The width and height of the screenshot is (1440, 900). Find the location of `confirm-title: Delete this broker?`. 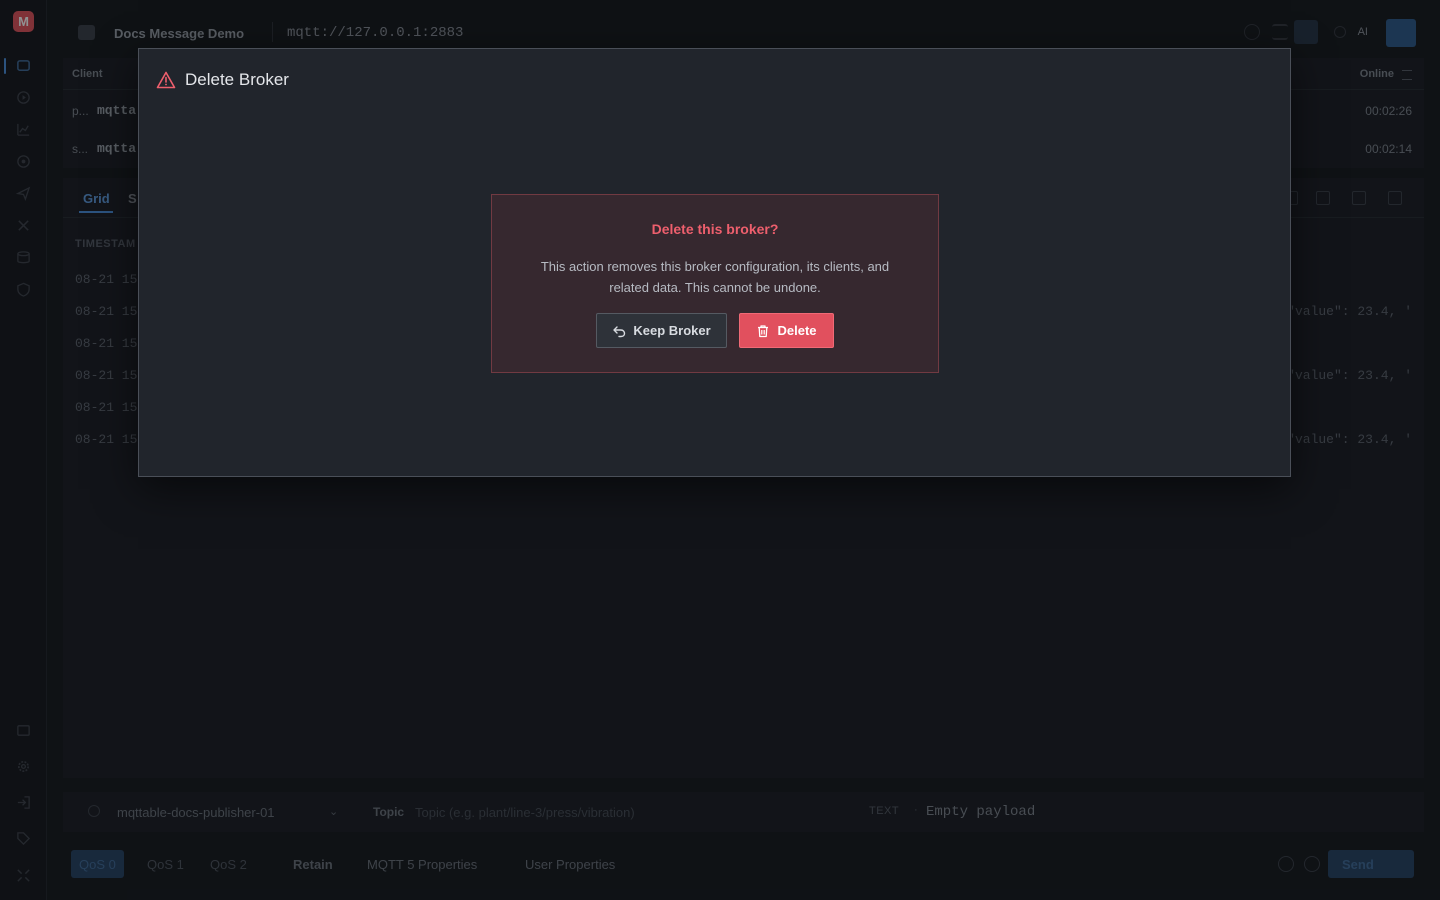

confirm-title: Delete this broker? is located at coordinates (715, 229).